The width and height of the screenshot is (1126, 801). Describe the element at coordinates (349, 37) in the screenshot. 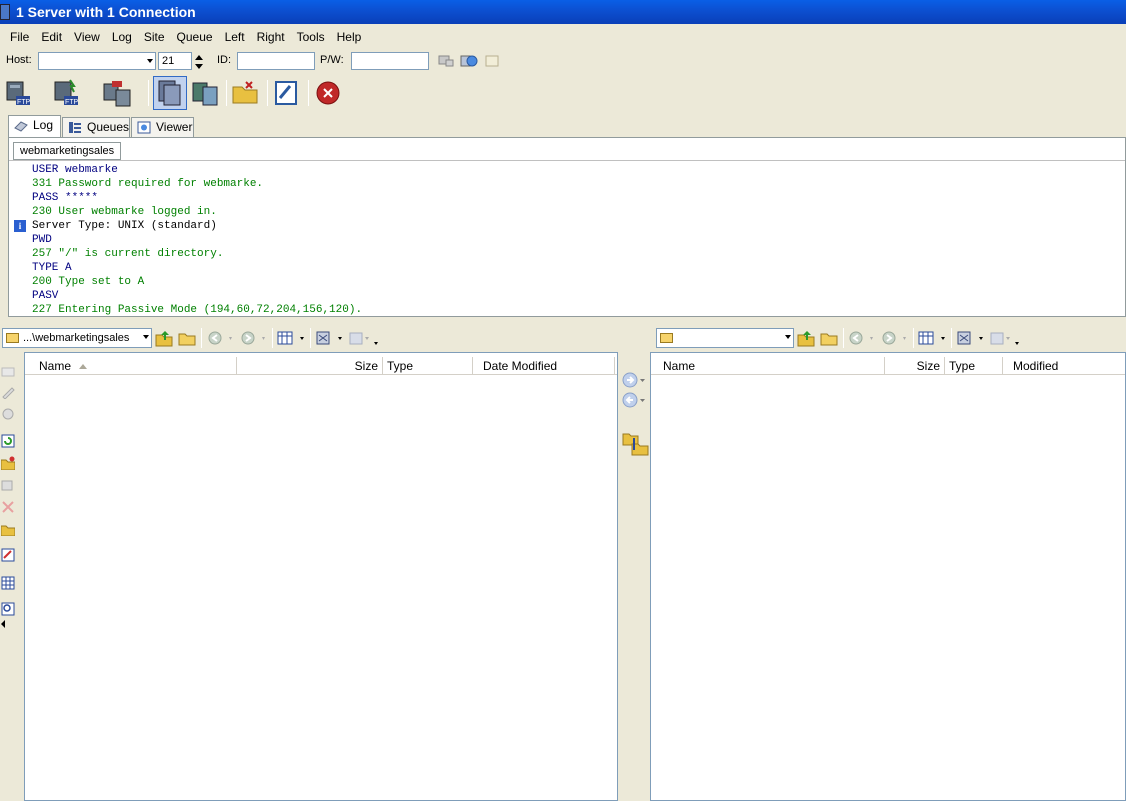

I see `menu-help: Help` at that location.